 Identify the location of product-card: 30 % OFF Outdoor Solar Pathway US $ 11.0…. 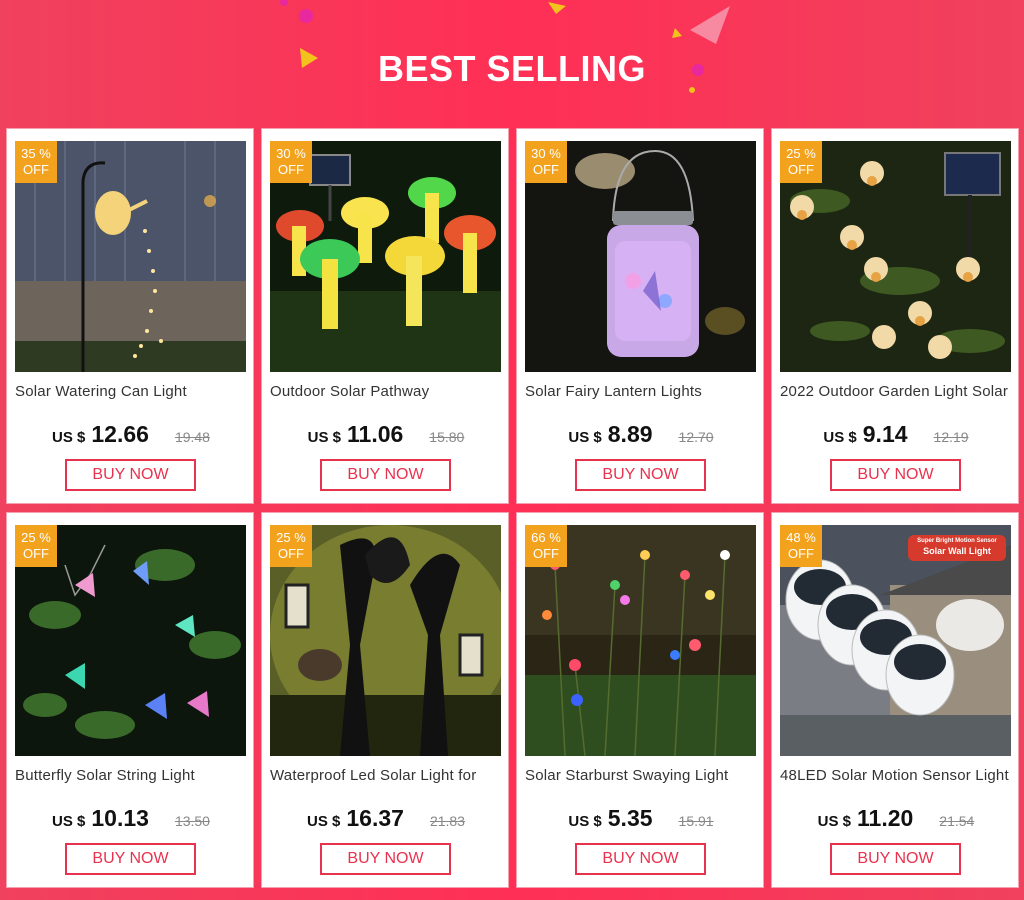
(385, 316).